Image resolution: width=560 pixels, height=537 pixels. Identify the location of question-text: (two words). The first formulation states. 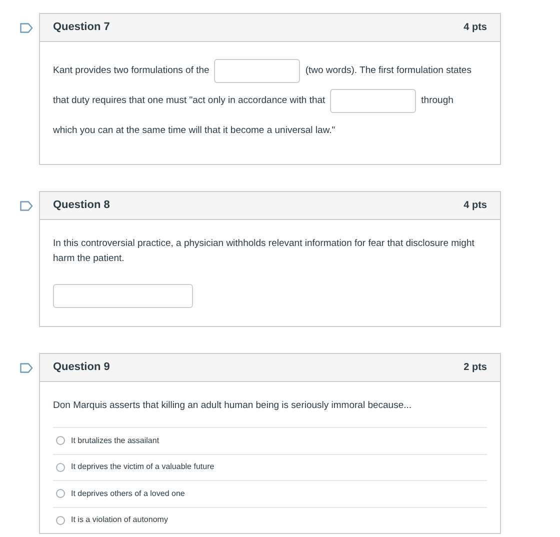
(388, 71).